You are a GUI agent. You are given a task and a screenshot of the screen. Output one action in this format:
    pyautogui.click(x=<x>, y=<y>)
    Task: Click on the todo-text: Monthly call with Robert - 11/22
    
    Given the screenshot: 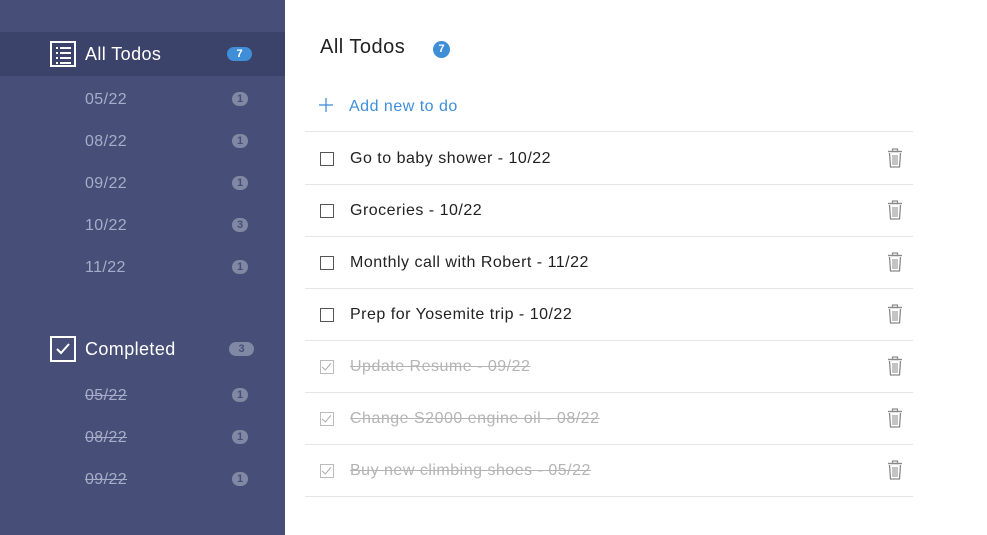 What is the action you would take?
    pyautogui.click(x=469, y=262)
    